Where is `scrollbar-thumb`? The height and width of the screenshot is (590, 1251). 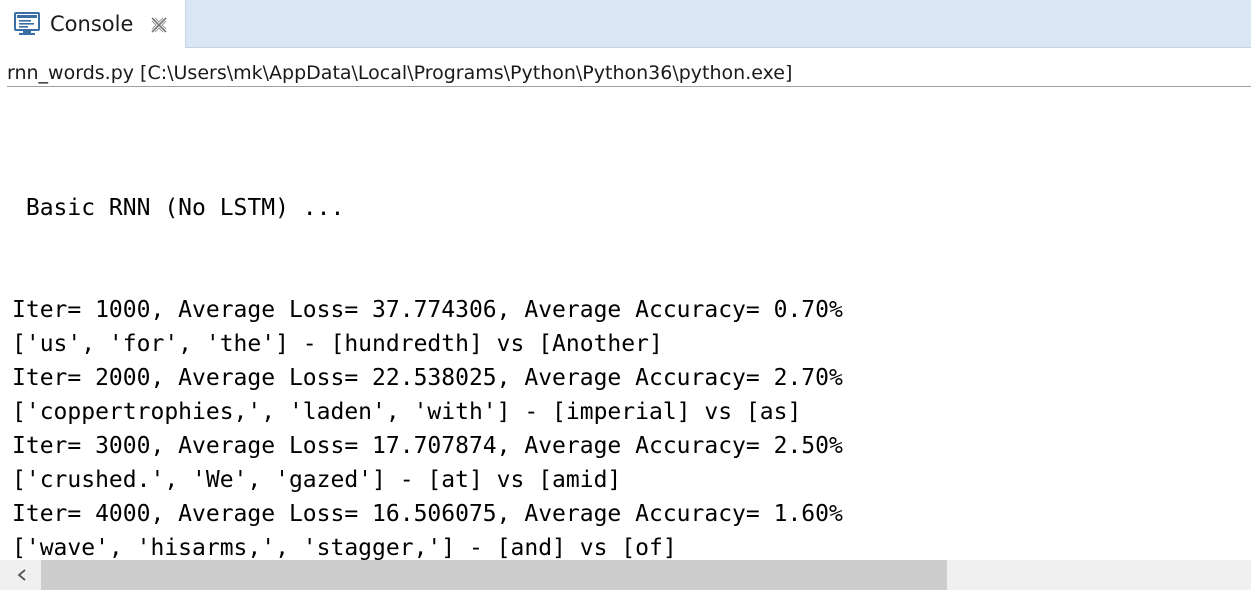 scrollbar-thumb is located at coordinates (494, 575).